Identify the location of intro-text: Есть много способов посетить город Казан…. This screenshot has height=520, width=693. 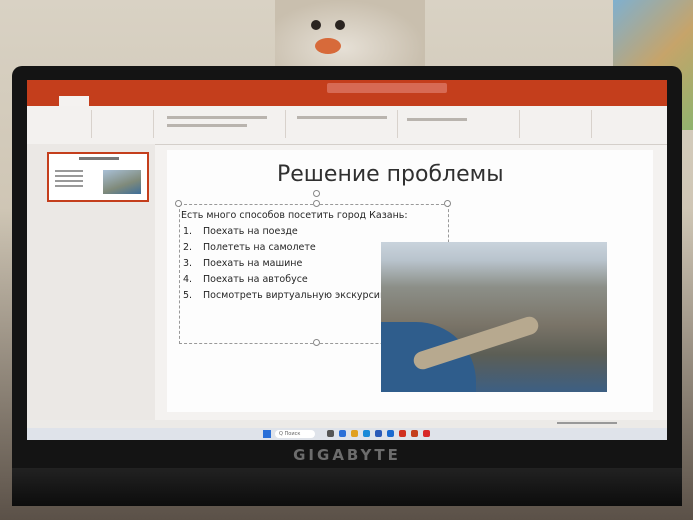
(294, 215).